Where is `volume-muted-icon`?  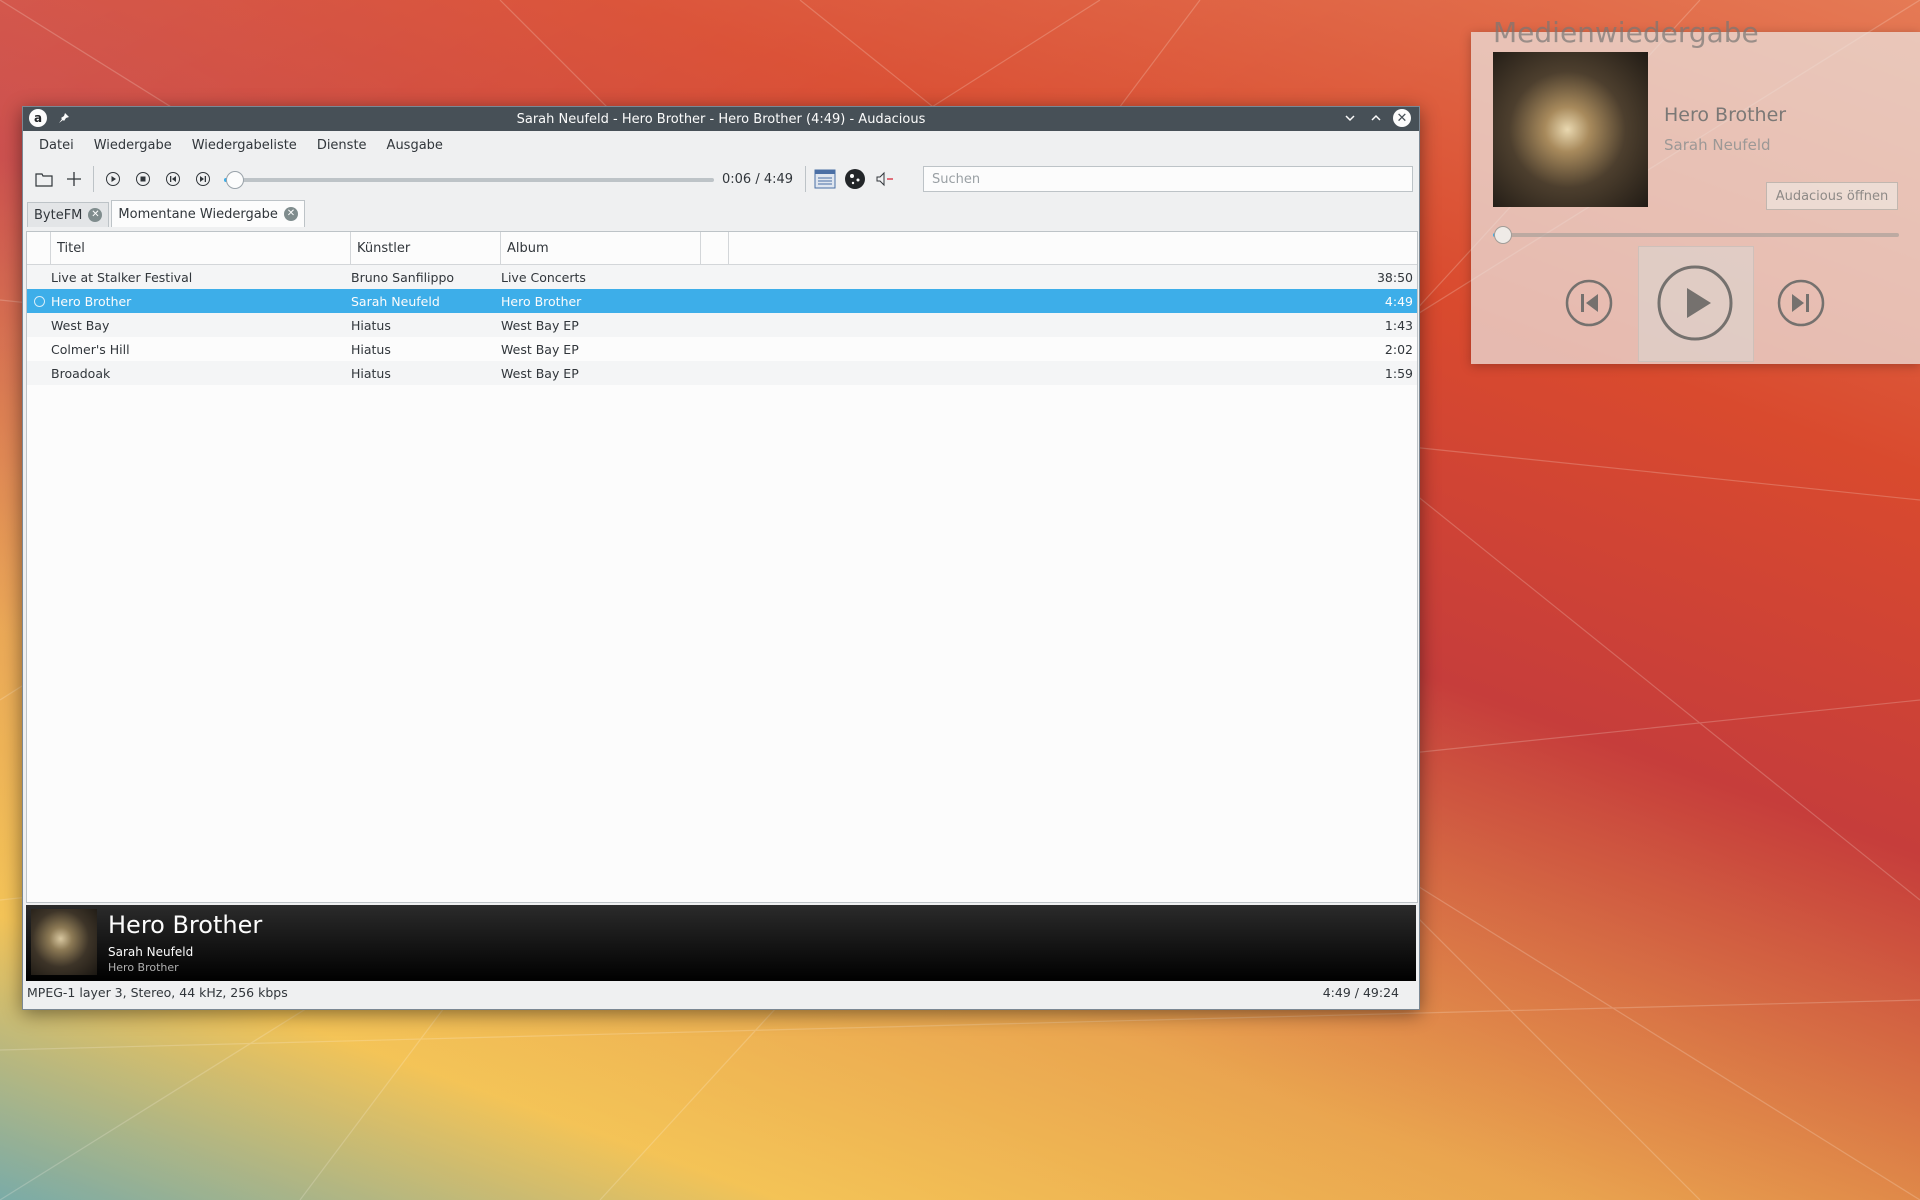
volume-muted-icon is located at coordinates (885, 179).